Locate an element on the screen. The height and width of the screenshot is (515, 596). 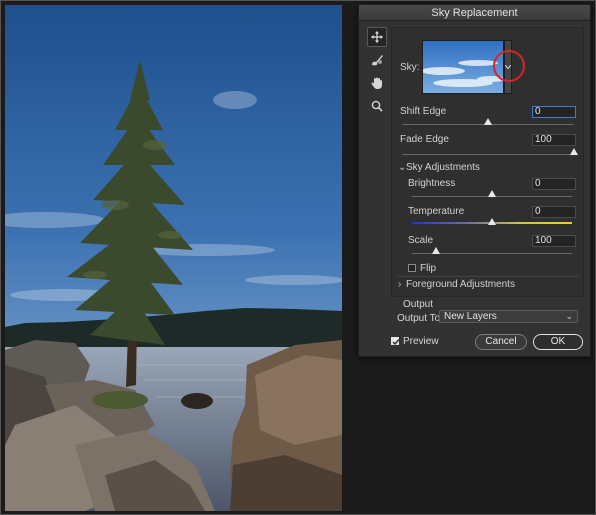
flip-checkbox is located at coordinates (412, 268).